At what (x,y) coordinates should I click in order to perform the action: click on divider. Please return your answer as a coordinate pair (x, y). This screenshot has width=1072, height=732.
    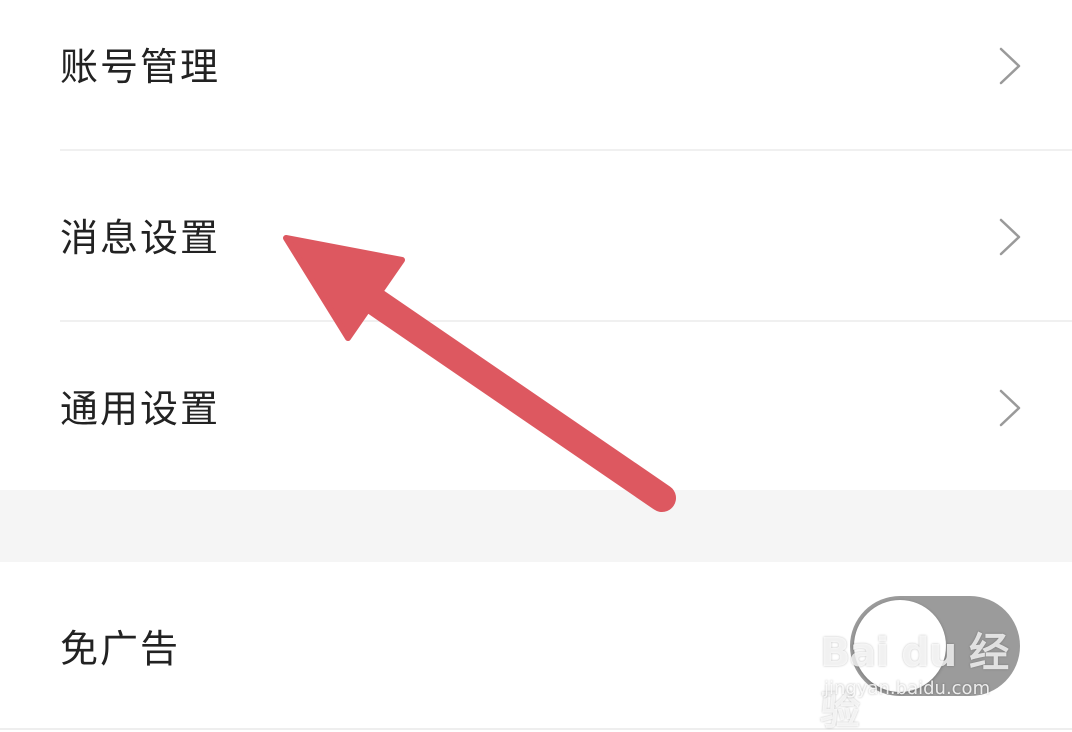
    Looking at the image, I should click on (536, 729).